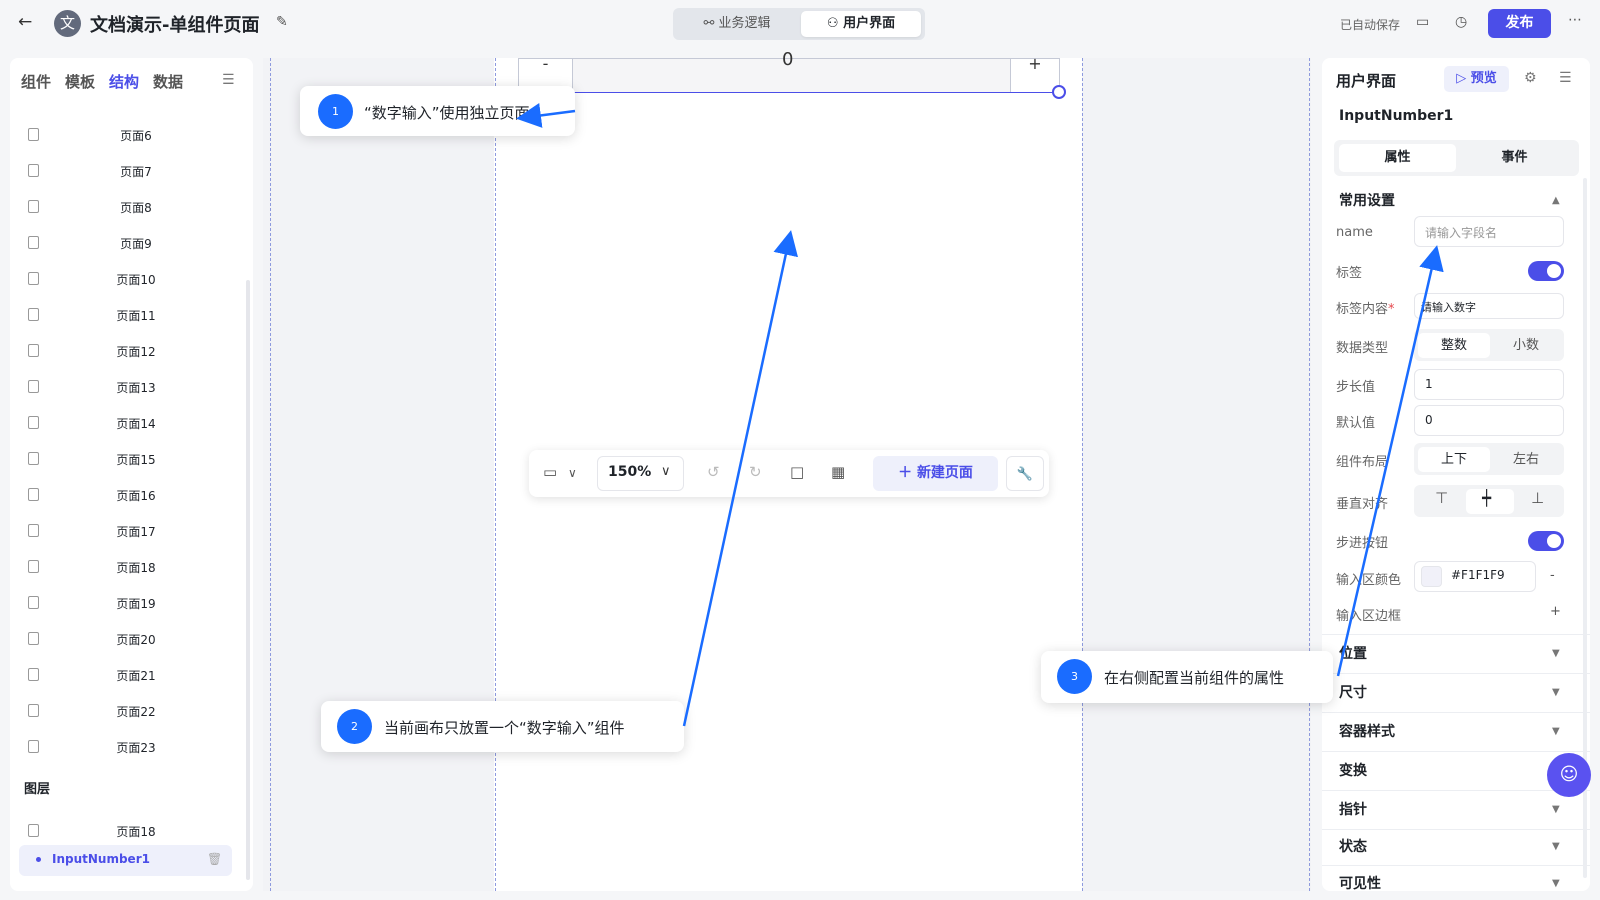 This screenshot has width=1600, height=900. I want to click on redo-icon: ↻, so click(755, 472).